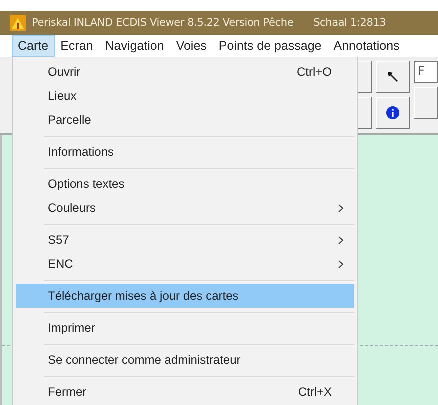 The height and width of the screenshot is (405, 438). I want to click on menu-item: Voies, so click(191, 46).